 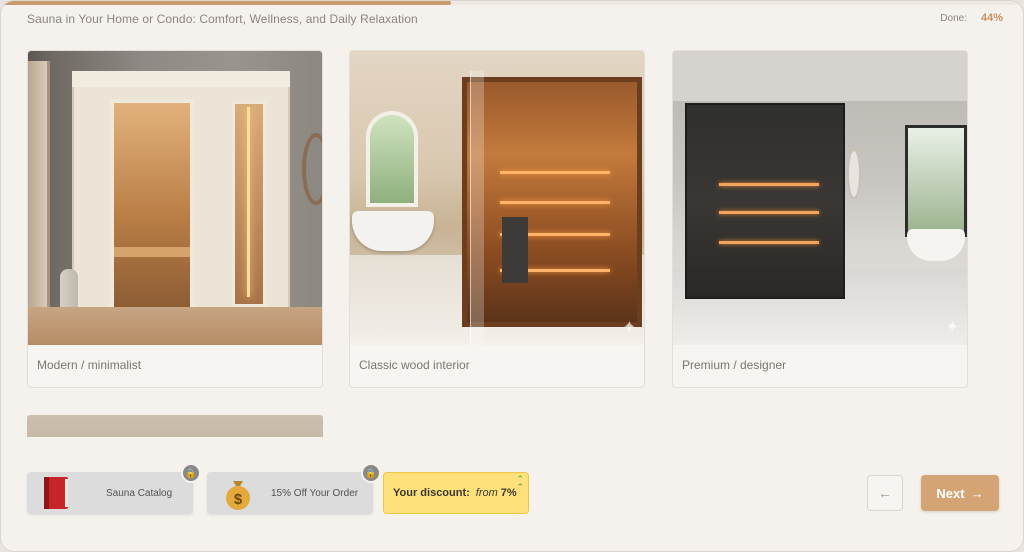 What do you see at coordinates (520, 483) in the screenshot?
I see `increase-icon: ⌃ ⌃` at bounding box center [520, 483].